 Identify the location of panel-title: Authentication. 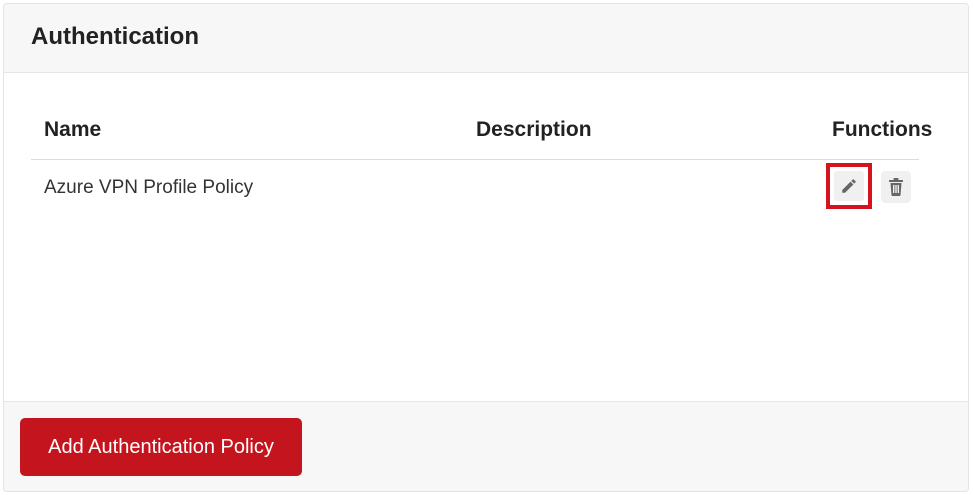
(115, 36).